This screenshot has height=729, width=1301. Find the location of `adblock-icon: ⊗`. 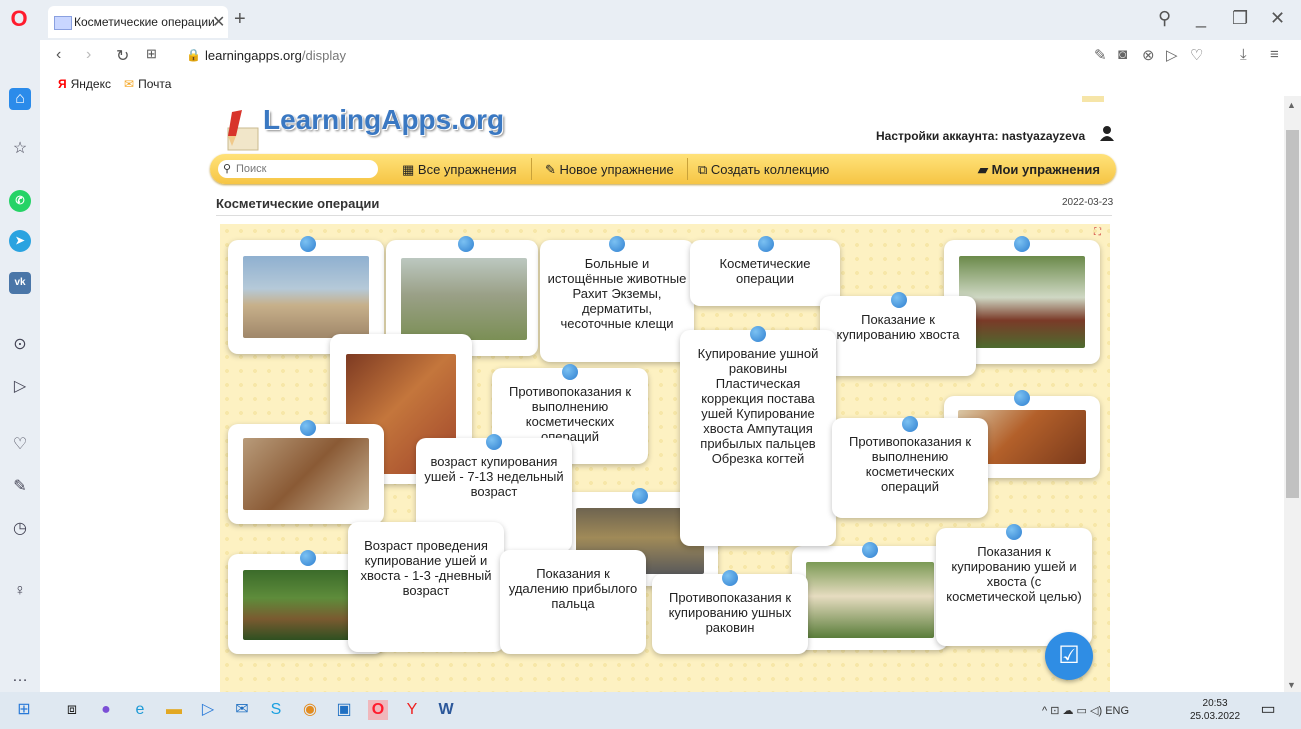

adblock-icon: ⊗ is located at coordinates (1148, 55).